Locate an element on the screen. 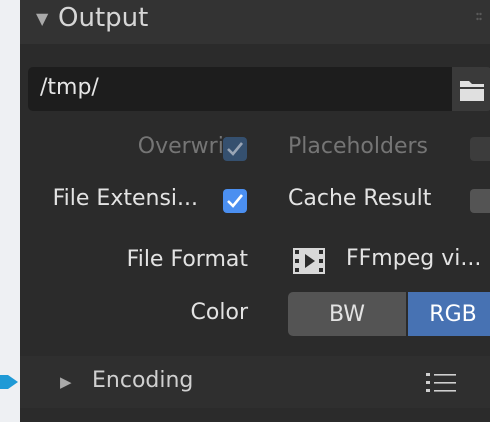 The height and width of the screenshot is (422, 490). cache-result-label: Cache Result is located at coordinates (360, 198).